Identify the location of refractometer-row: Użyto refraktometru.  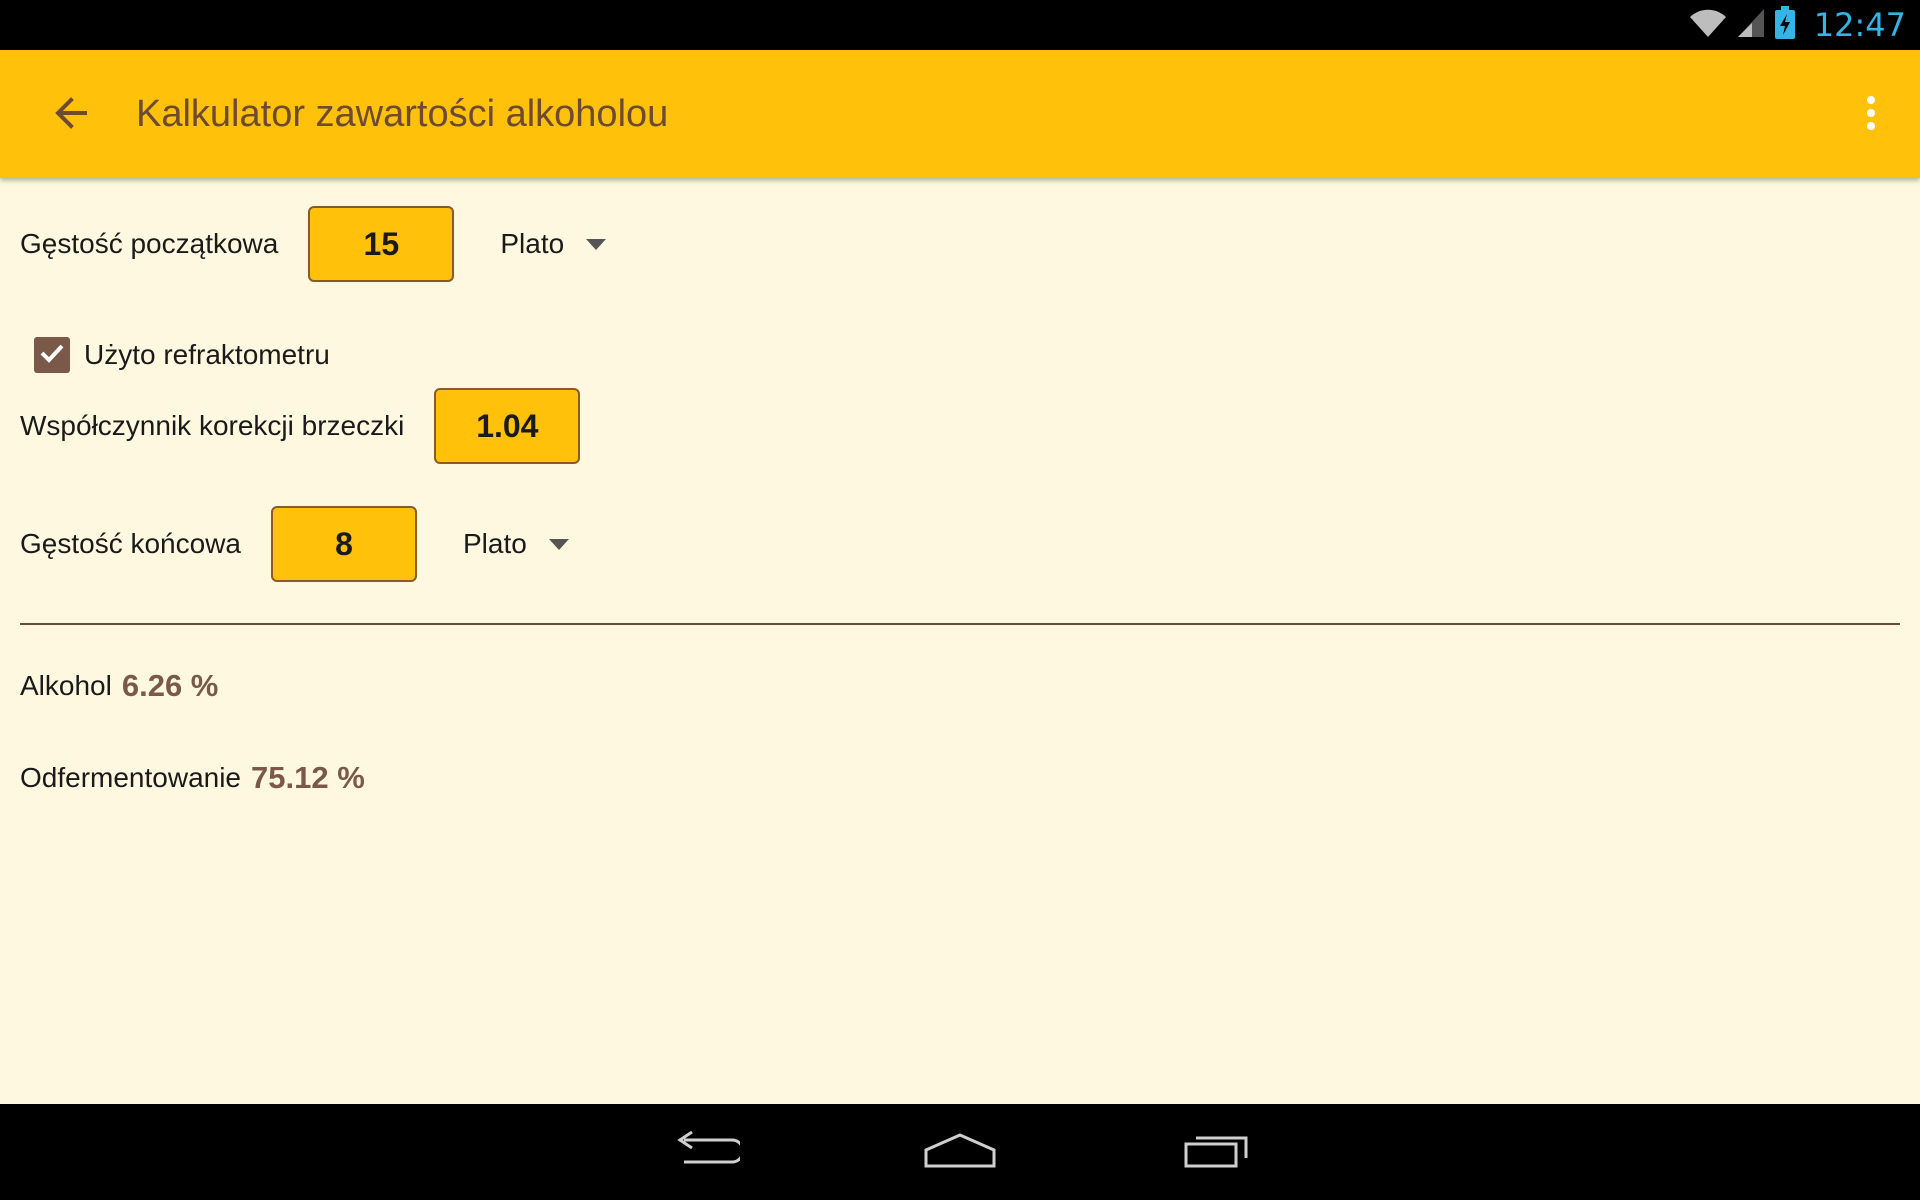
(182, 355).